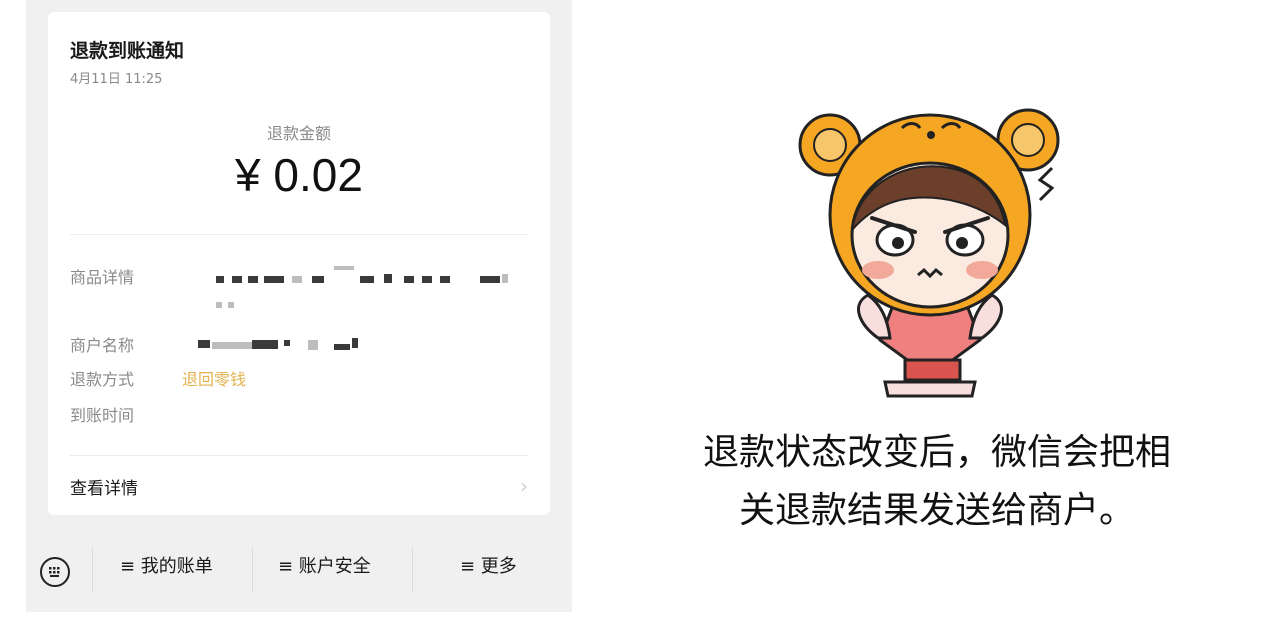 The image size is (1282, 619). I want to click on notification-title: 退款到账通知, so click(127, 51).